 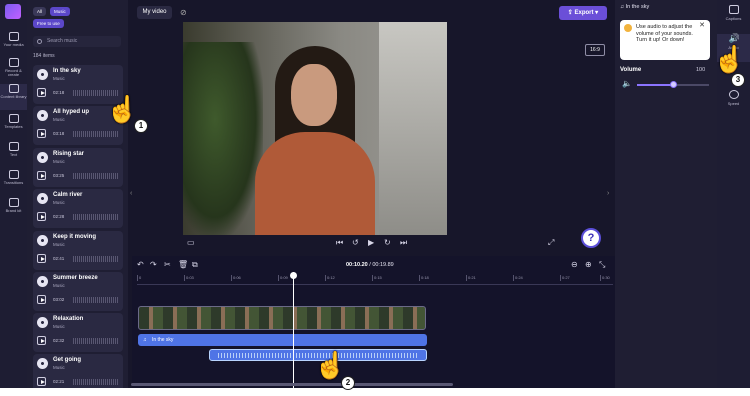 I want to click on duplicate-icon: ⧉, so click(x=195, y=265).